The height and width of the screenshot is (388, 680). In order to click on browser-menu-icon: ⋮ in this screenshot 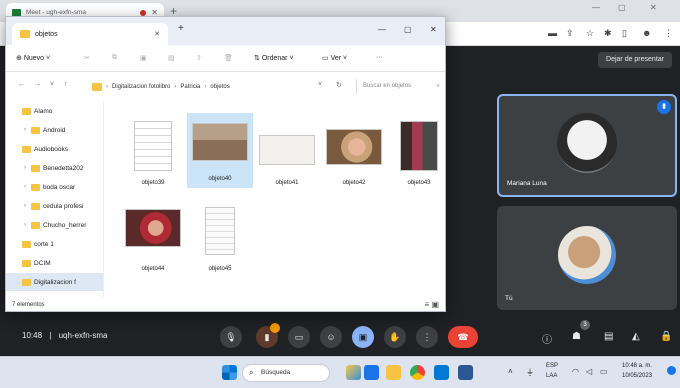, I will do `click(668, 33)`.